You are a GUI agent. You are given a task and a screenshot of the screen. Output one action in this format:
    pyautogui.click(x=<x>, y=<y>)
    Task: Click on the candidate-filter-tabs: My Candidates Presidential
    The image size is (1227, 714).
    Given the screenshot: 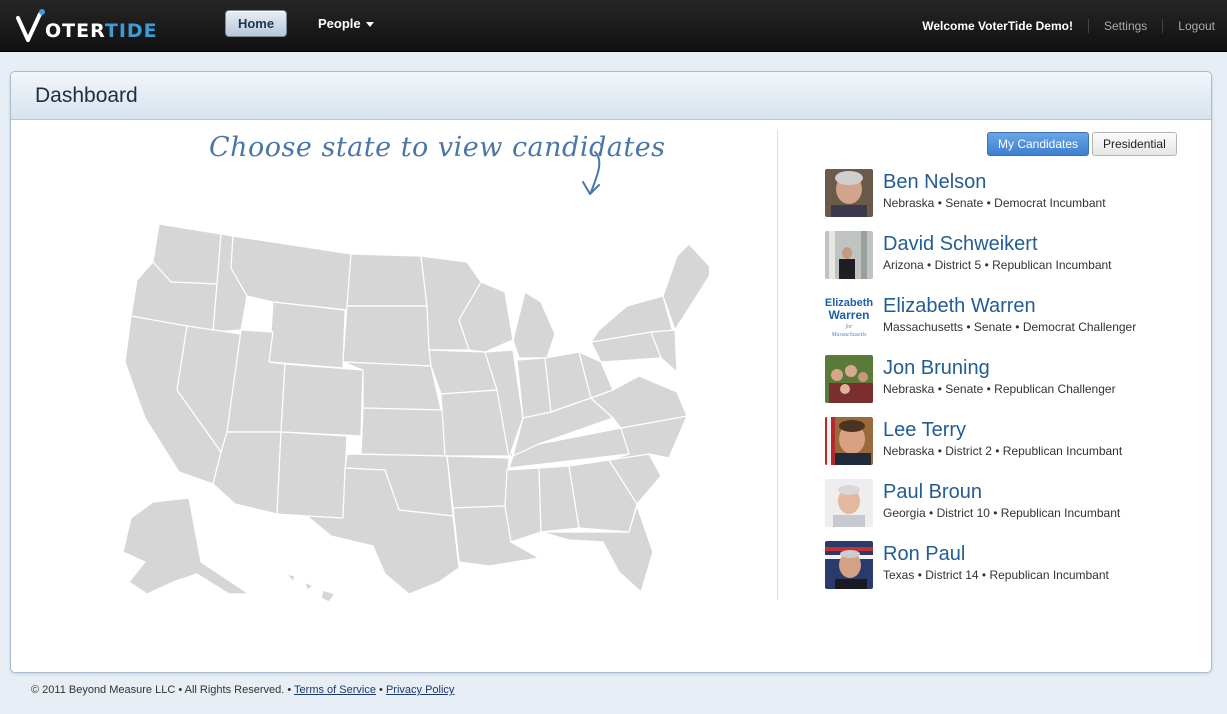 What is the action you would take?
    pyautogui.click(x=1082, y=144)
    